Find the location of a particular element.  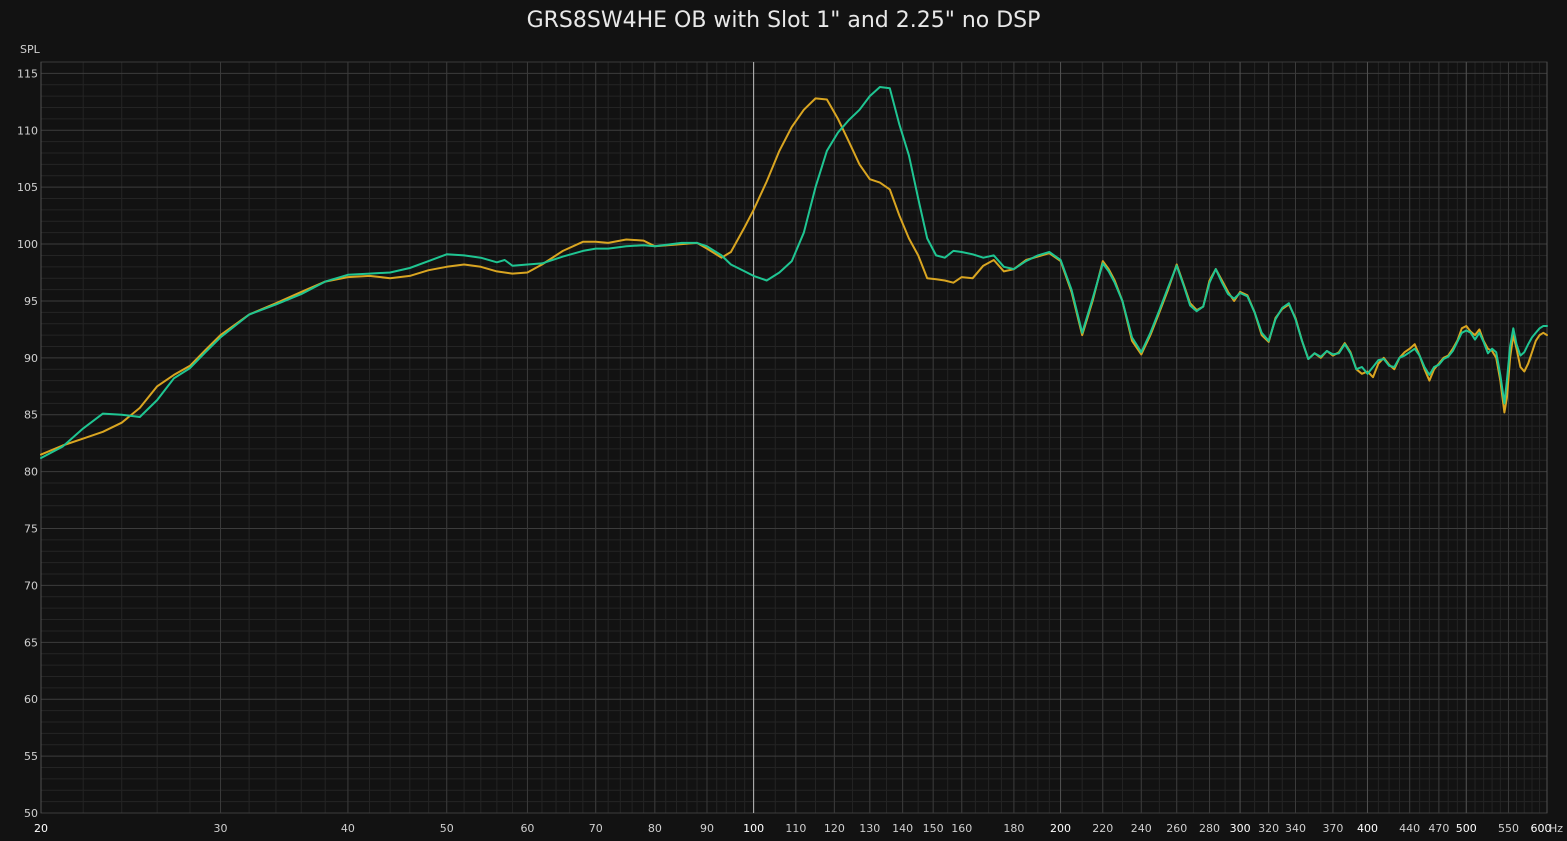

x-tick-label: 160 is located at coordinates (961, 828).